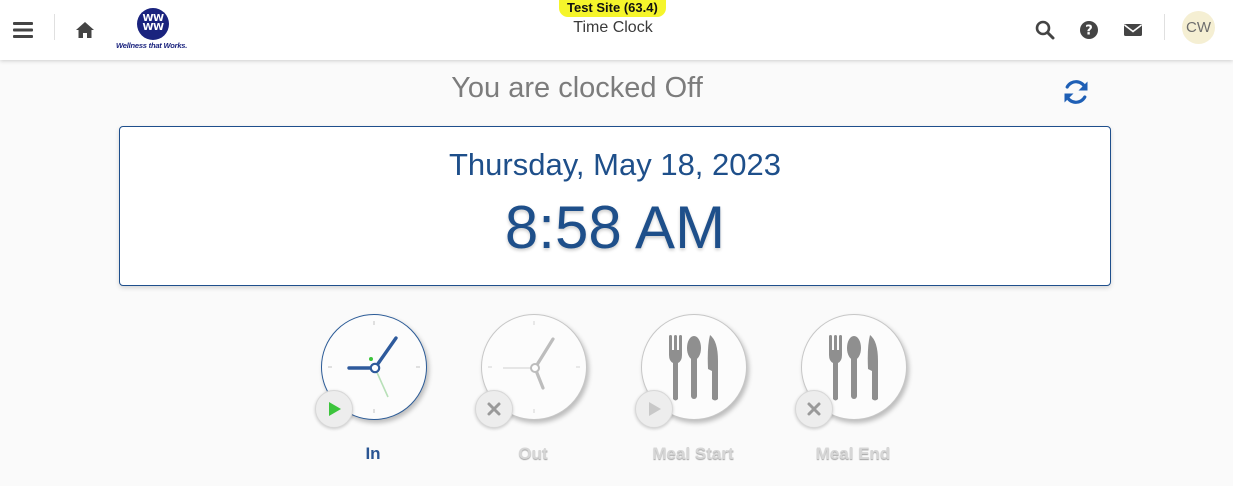  I want to click on punch-label: Meal End, so click(853, 453).